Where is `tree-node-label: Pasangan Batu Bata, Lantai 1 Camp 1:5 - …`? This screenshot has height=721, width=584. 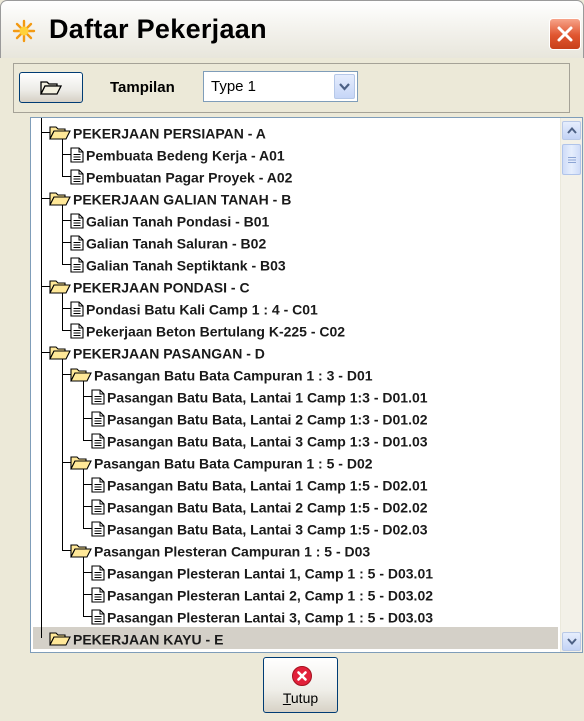
tree-node-label: Pasangan Batu Bata, Lantai 1 Camp 1:5 - … is located at coordinates (267, 485).